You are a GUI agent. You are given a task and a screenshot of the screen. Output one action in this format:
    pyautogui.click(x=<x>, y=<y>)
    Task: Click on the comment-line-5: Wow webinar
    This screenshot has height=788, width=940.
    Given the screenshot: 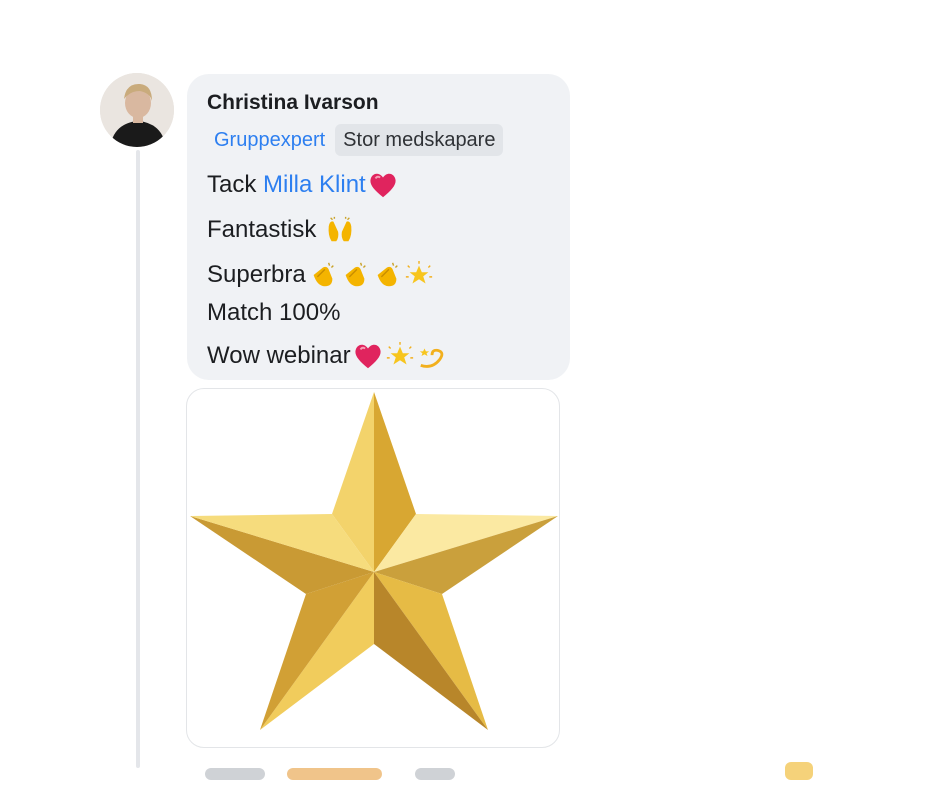 What is the action you would take?
    pyautogui.click(x=379, y=356)
    